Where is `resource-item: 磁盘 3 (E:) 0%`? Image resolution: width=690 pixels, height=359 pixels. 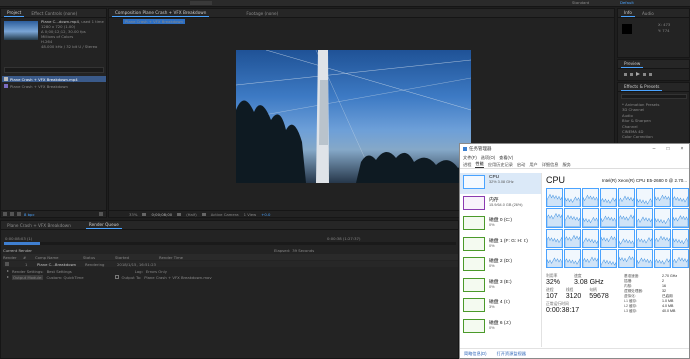 resource-item: 磁盘 3 (E:) 0% is located at coordinates (500, 286).